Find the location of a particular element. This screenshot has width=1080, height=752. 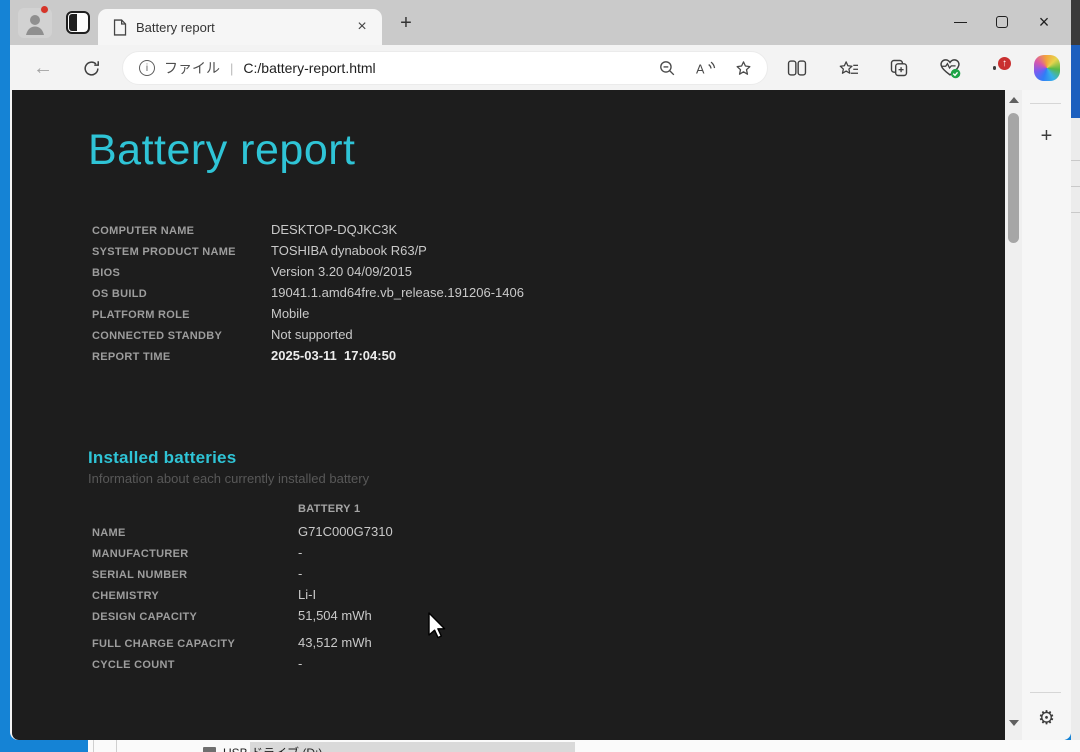

battery-row: FULL CHARGE CAPACITY 43,512 mWh is located at coordinates (232, 642).